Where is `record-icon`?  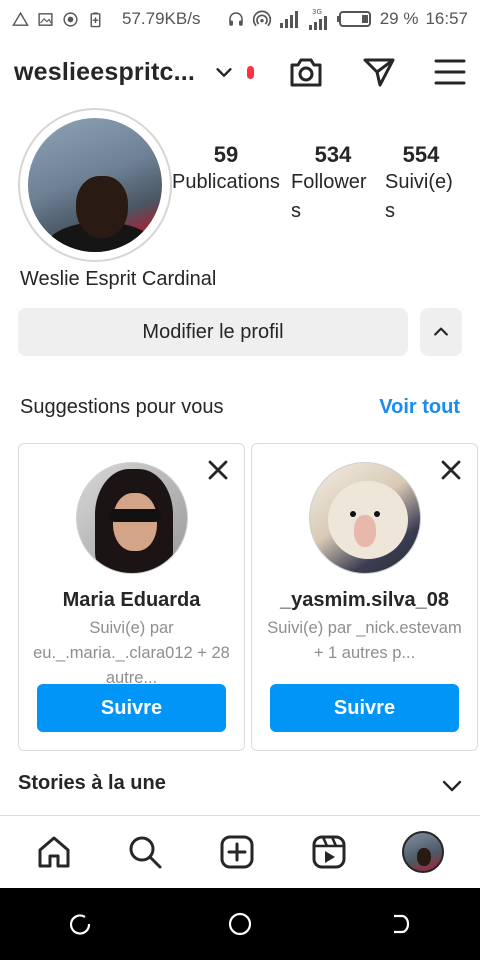 record-icon is located at coordinates (70, 19).